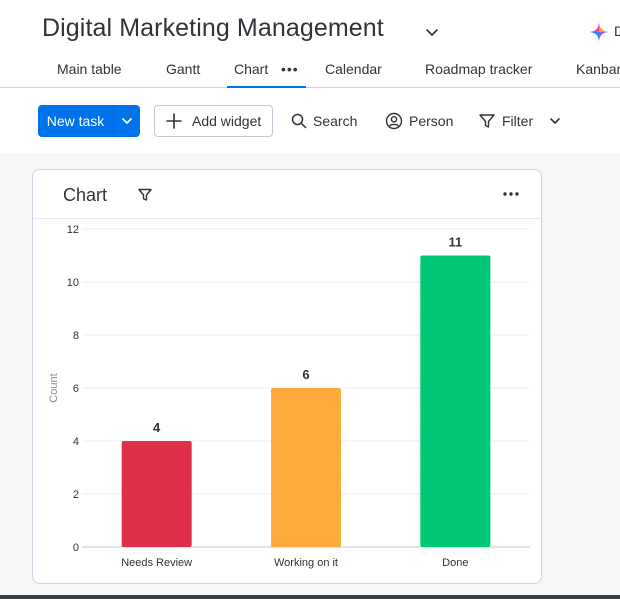 The height and width of the screenshot is (599, 620). Describe the element at coordinates (394, 121) in the screenshot. I see `person-icon` at that location.